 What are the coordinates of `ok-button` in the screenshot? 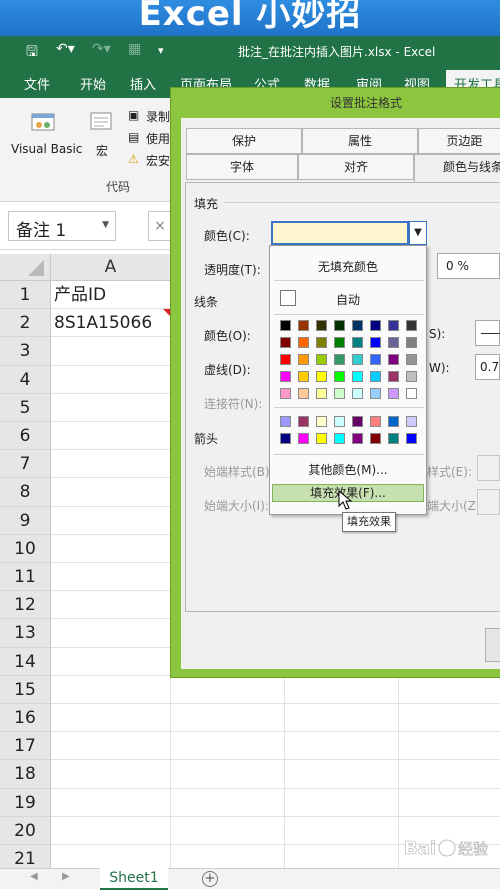 It's located at (492, 645).